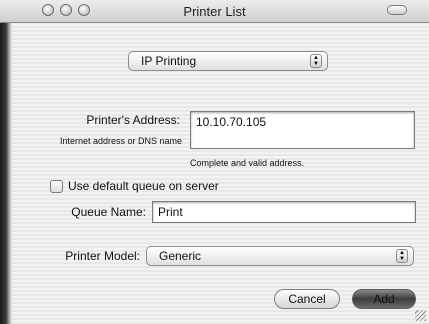 This screenshot has height=324, width=429. Describe the element at coordinates (302, 130) in the screenshot. I see `printer-address-field: 10.10.70.105` at that location.